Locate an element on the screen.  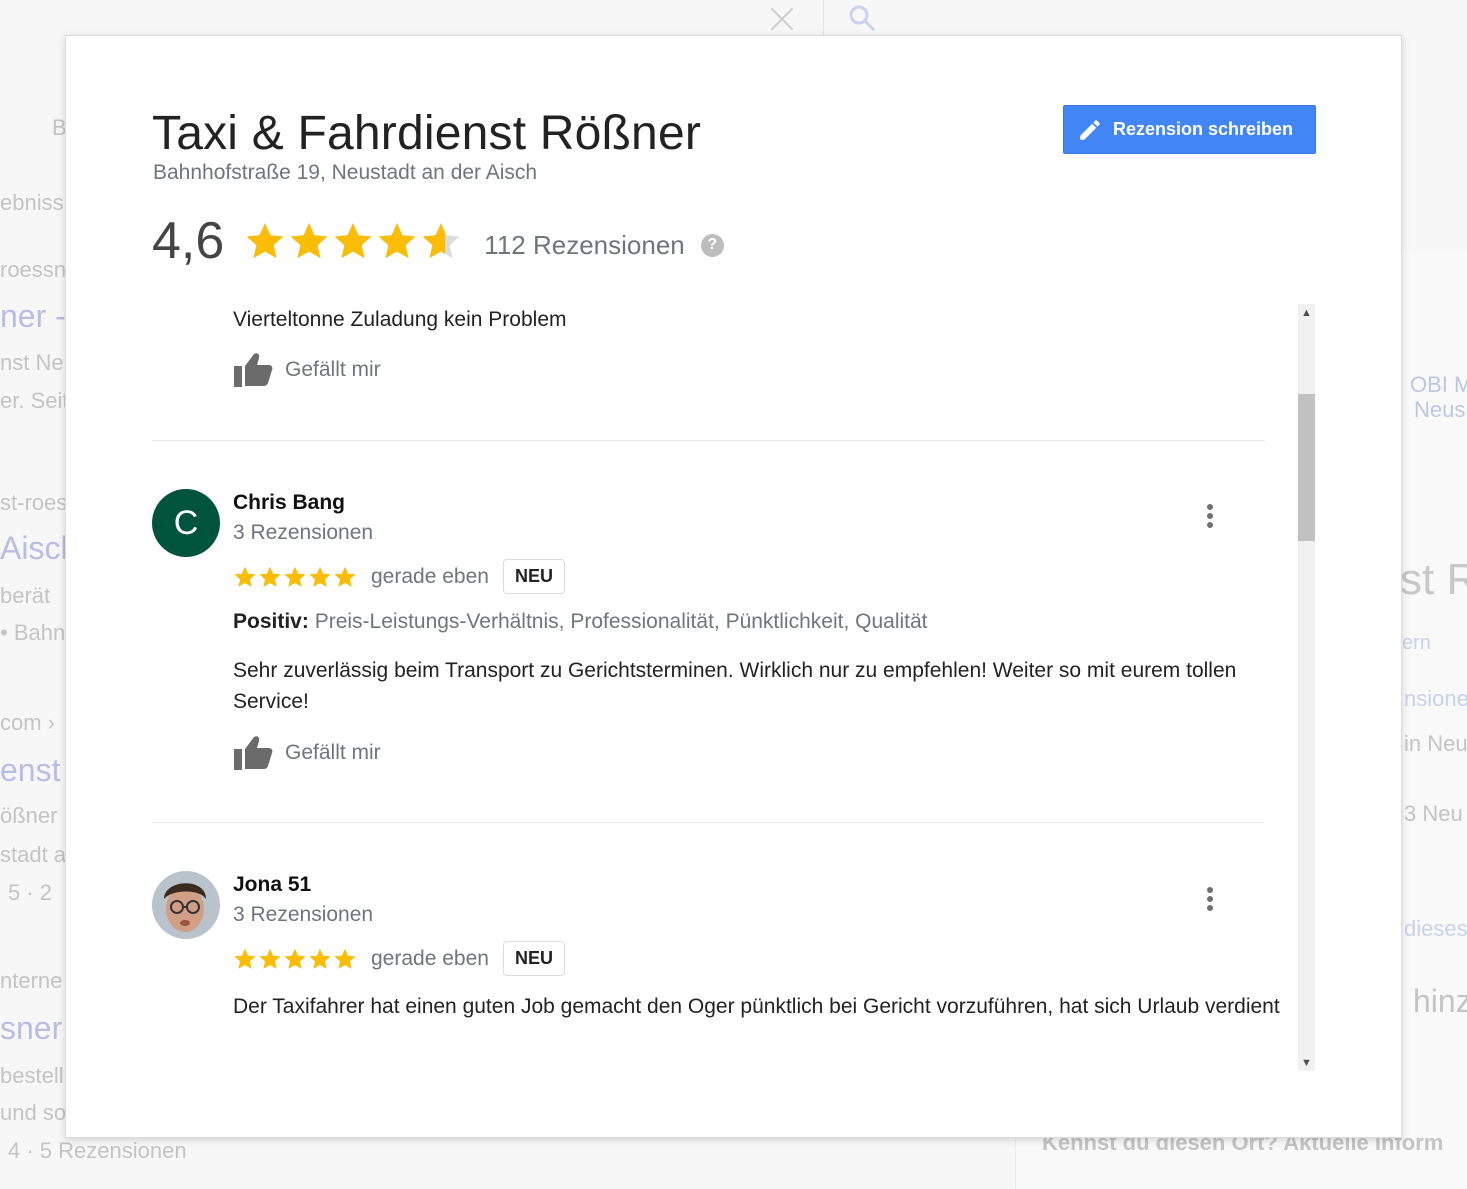
help-icon: ? is located at coordinates (712, 245).